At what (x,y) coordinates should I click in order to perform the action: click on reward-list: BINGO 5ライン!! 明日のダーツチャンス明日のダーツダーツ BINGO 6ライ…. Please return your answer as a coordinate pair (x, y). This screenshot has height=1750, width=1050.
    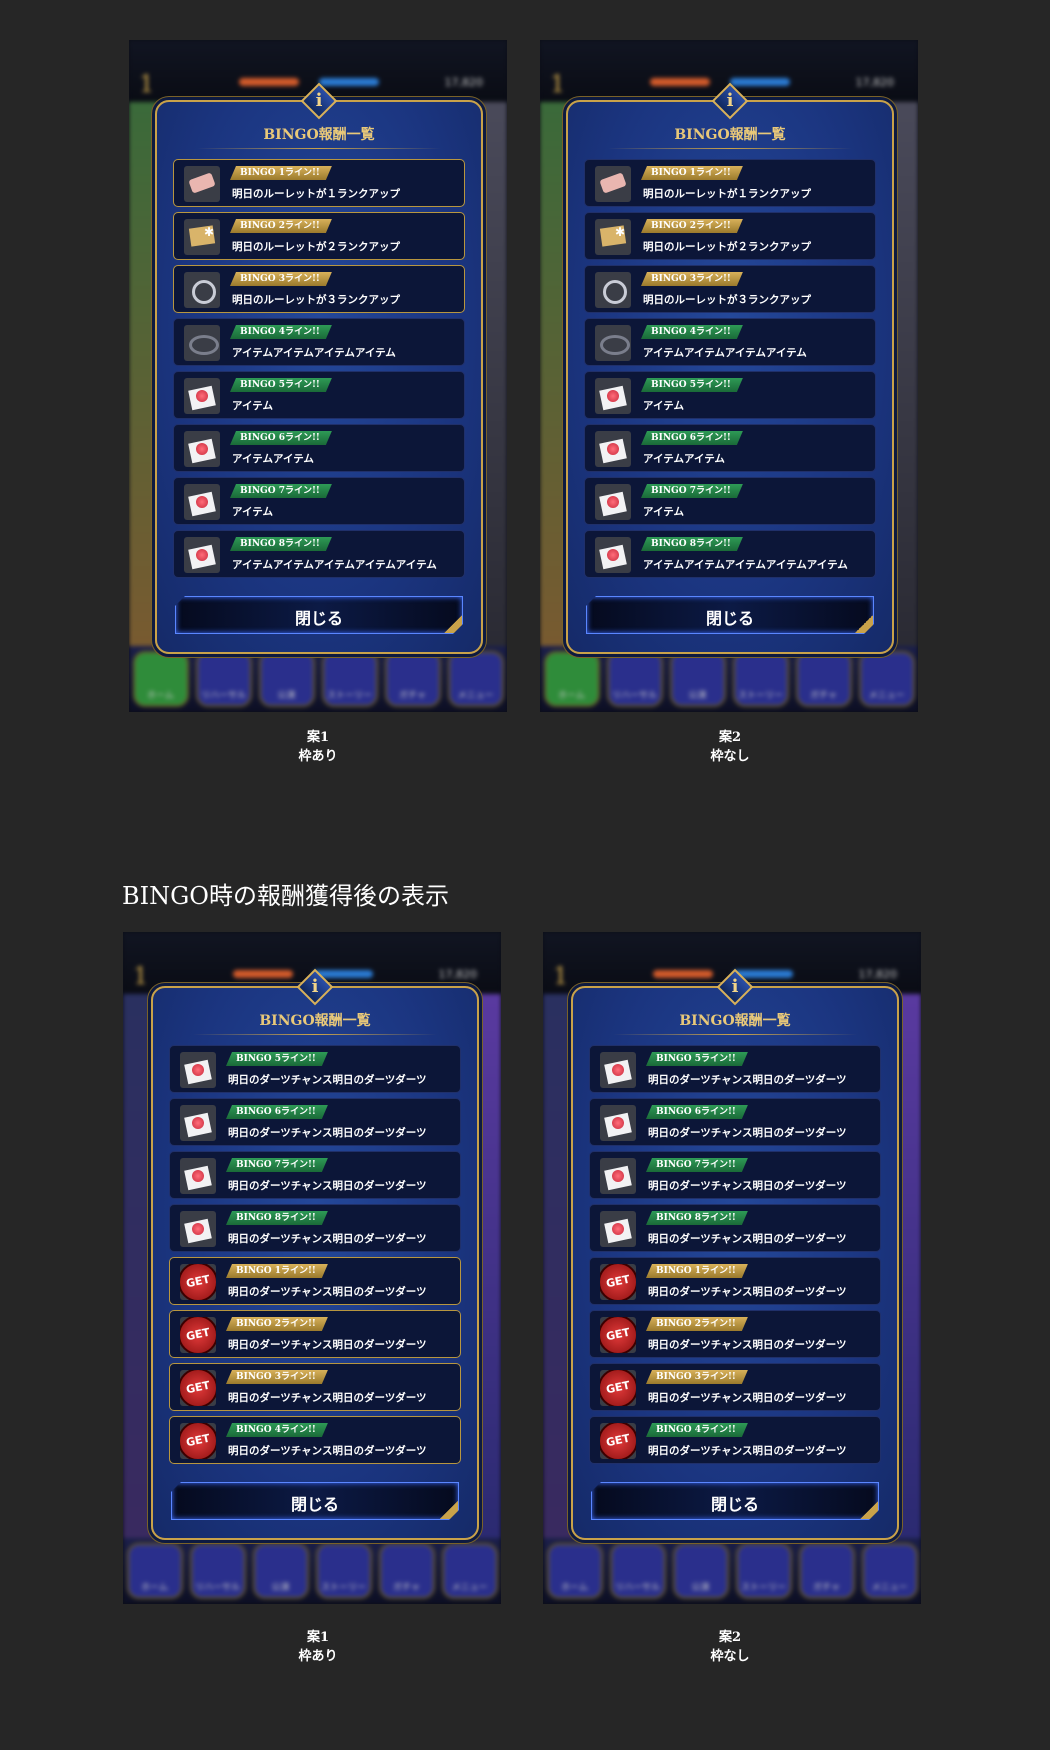
    Looking at the image, I should click on (315, 1254).